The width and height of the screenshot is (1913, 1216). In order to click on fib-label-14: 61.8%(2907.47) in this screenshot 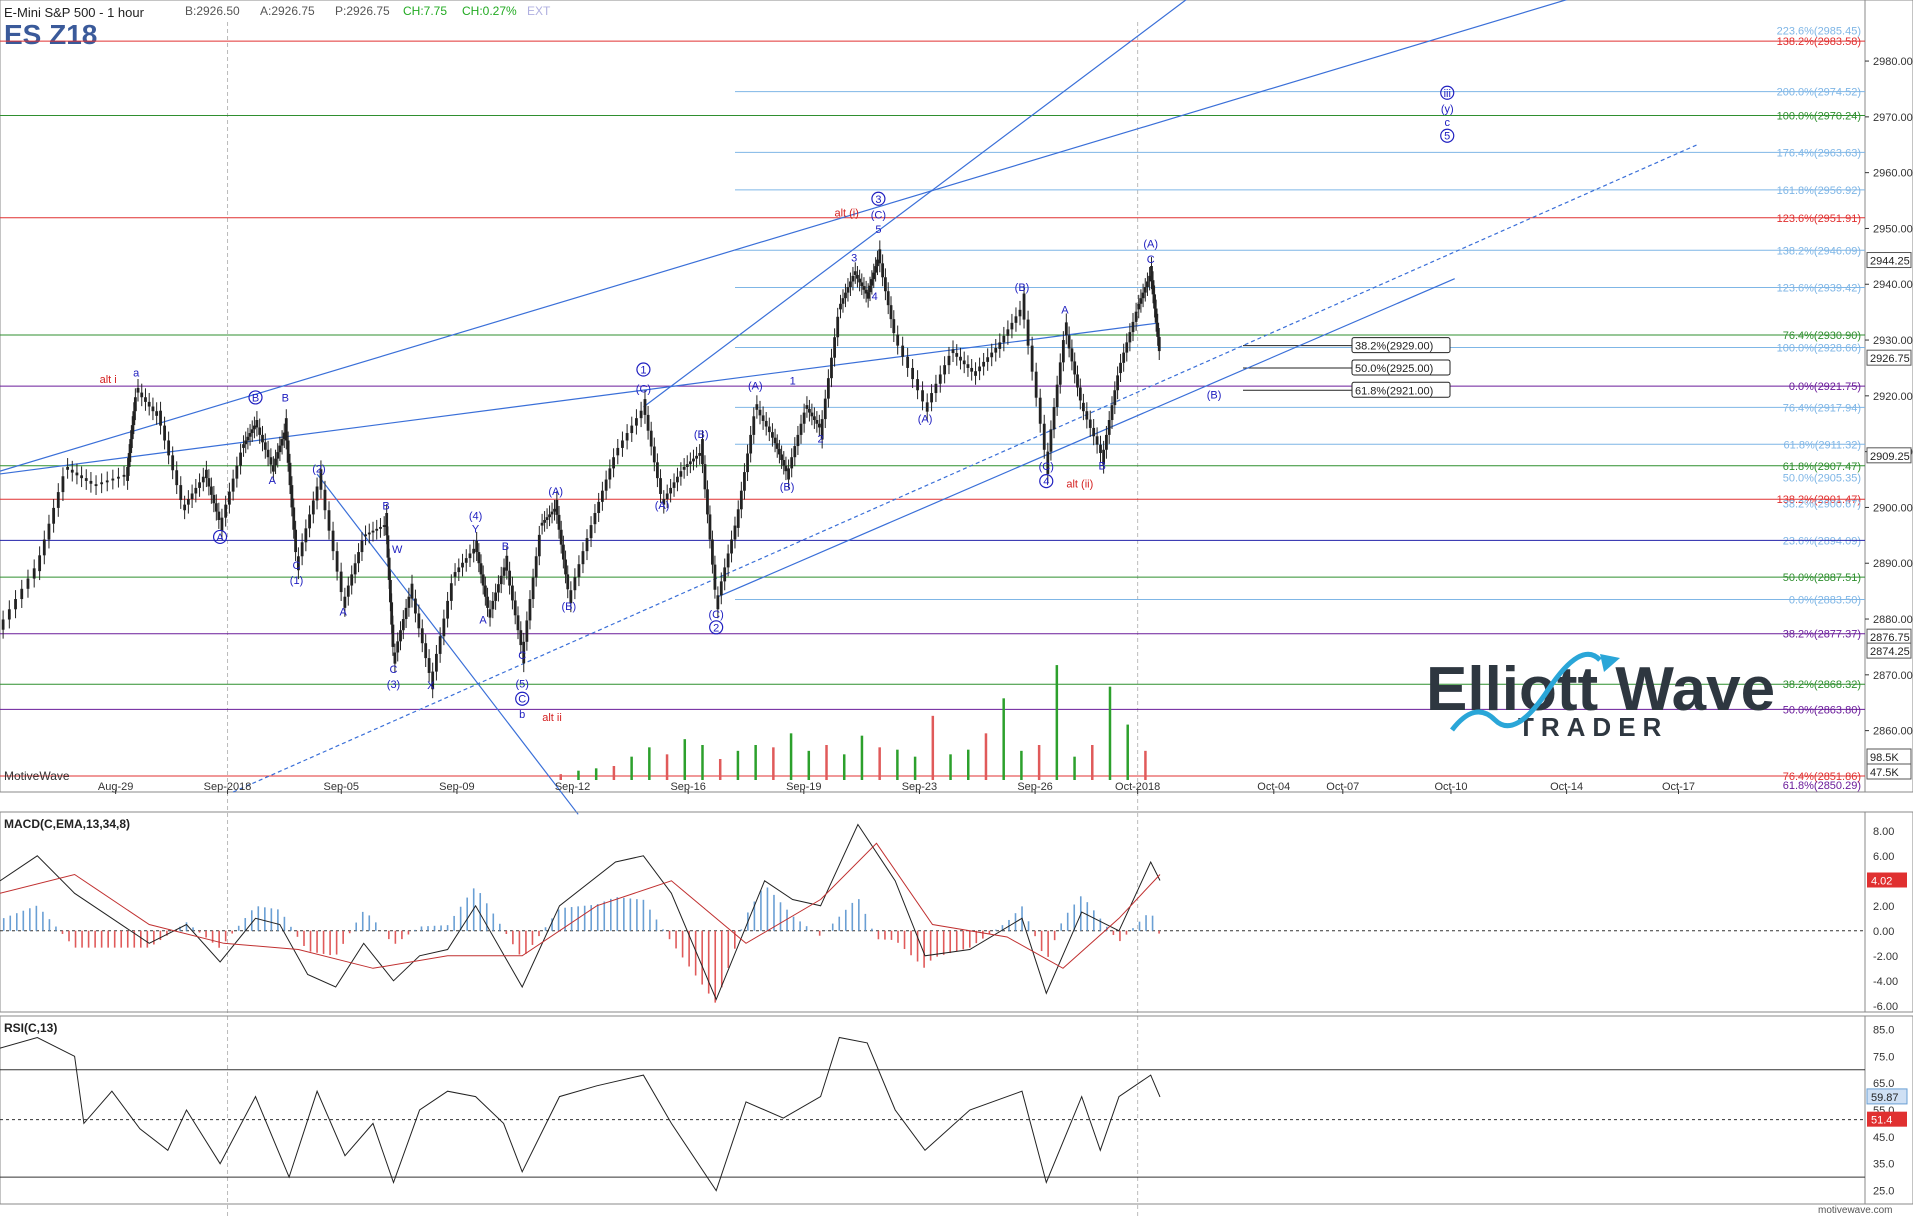, I will do `click(1822, 467)`.